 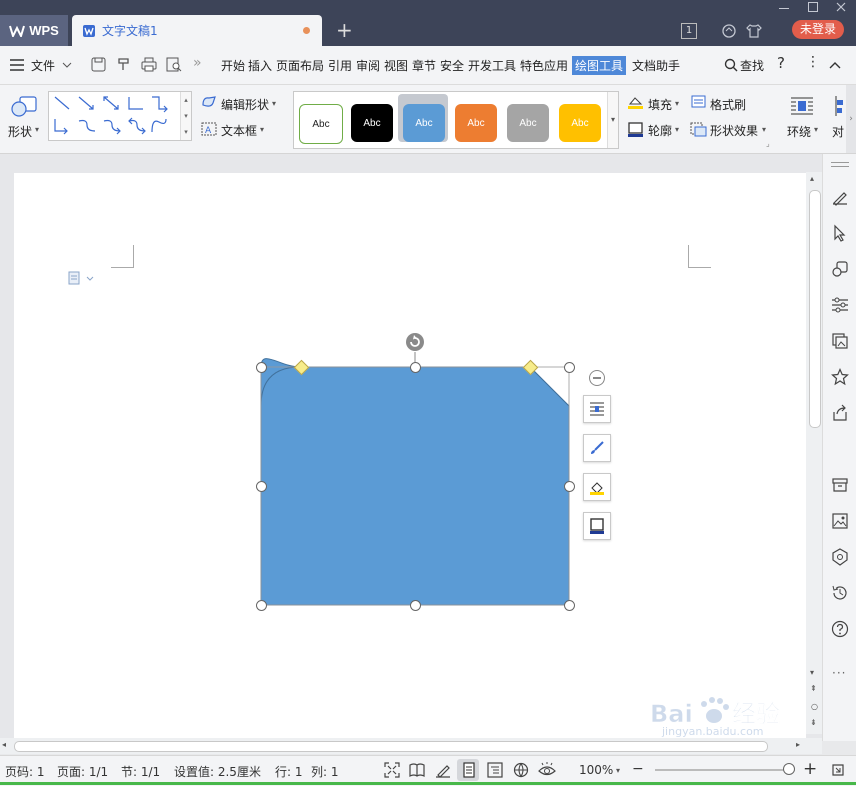 I want to click on wps-home-tab: WPS, so click(x=34, y=30).